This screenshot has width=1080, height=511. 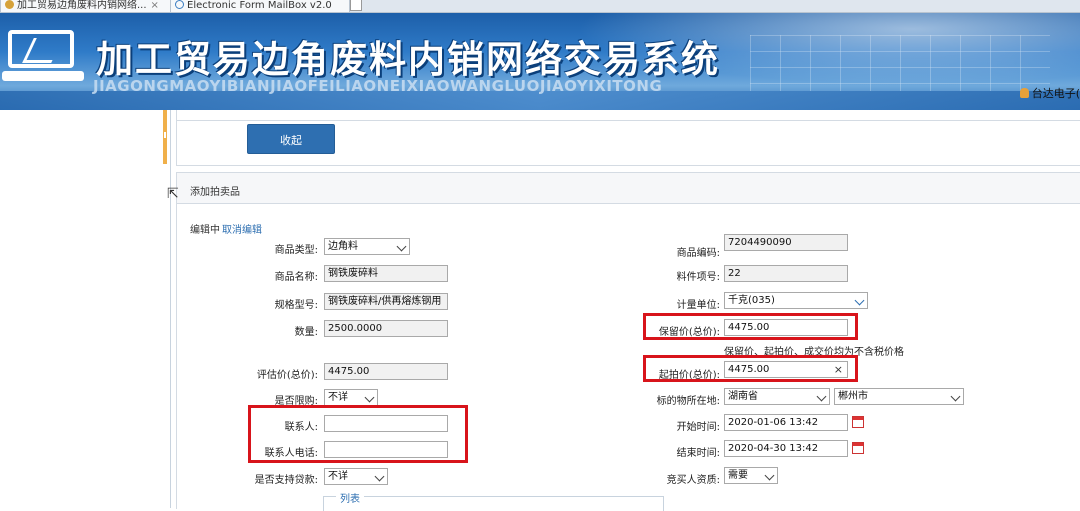 What do you see at coordinates (41, 49) in the screenshot?
I see `logo-icon` at bounding box center [41, 49].